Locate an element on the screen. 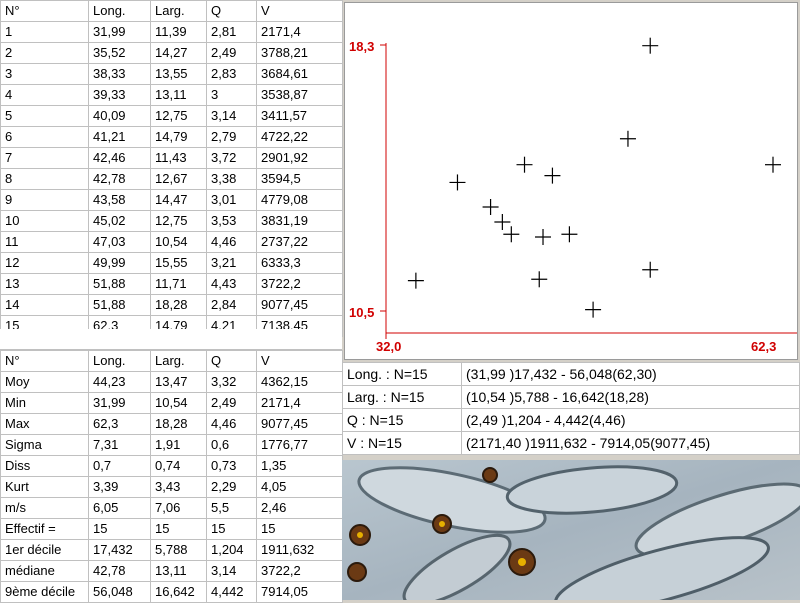  statistics-cell: 9ème décile is located at coordinates (44, 592).